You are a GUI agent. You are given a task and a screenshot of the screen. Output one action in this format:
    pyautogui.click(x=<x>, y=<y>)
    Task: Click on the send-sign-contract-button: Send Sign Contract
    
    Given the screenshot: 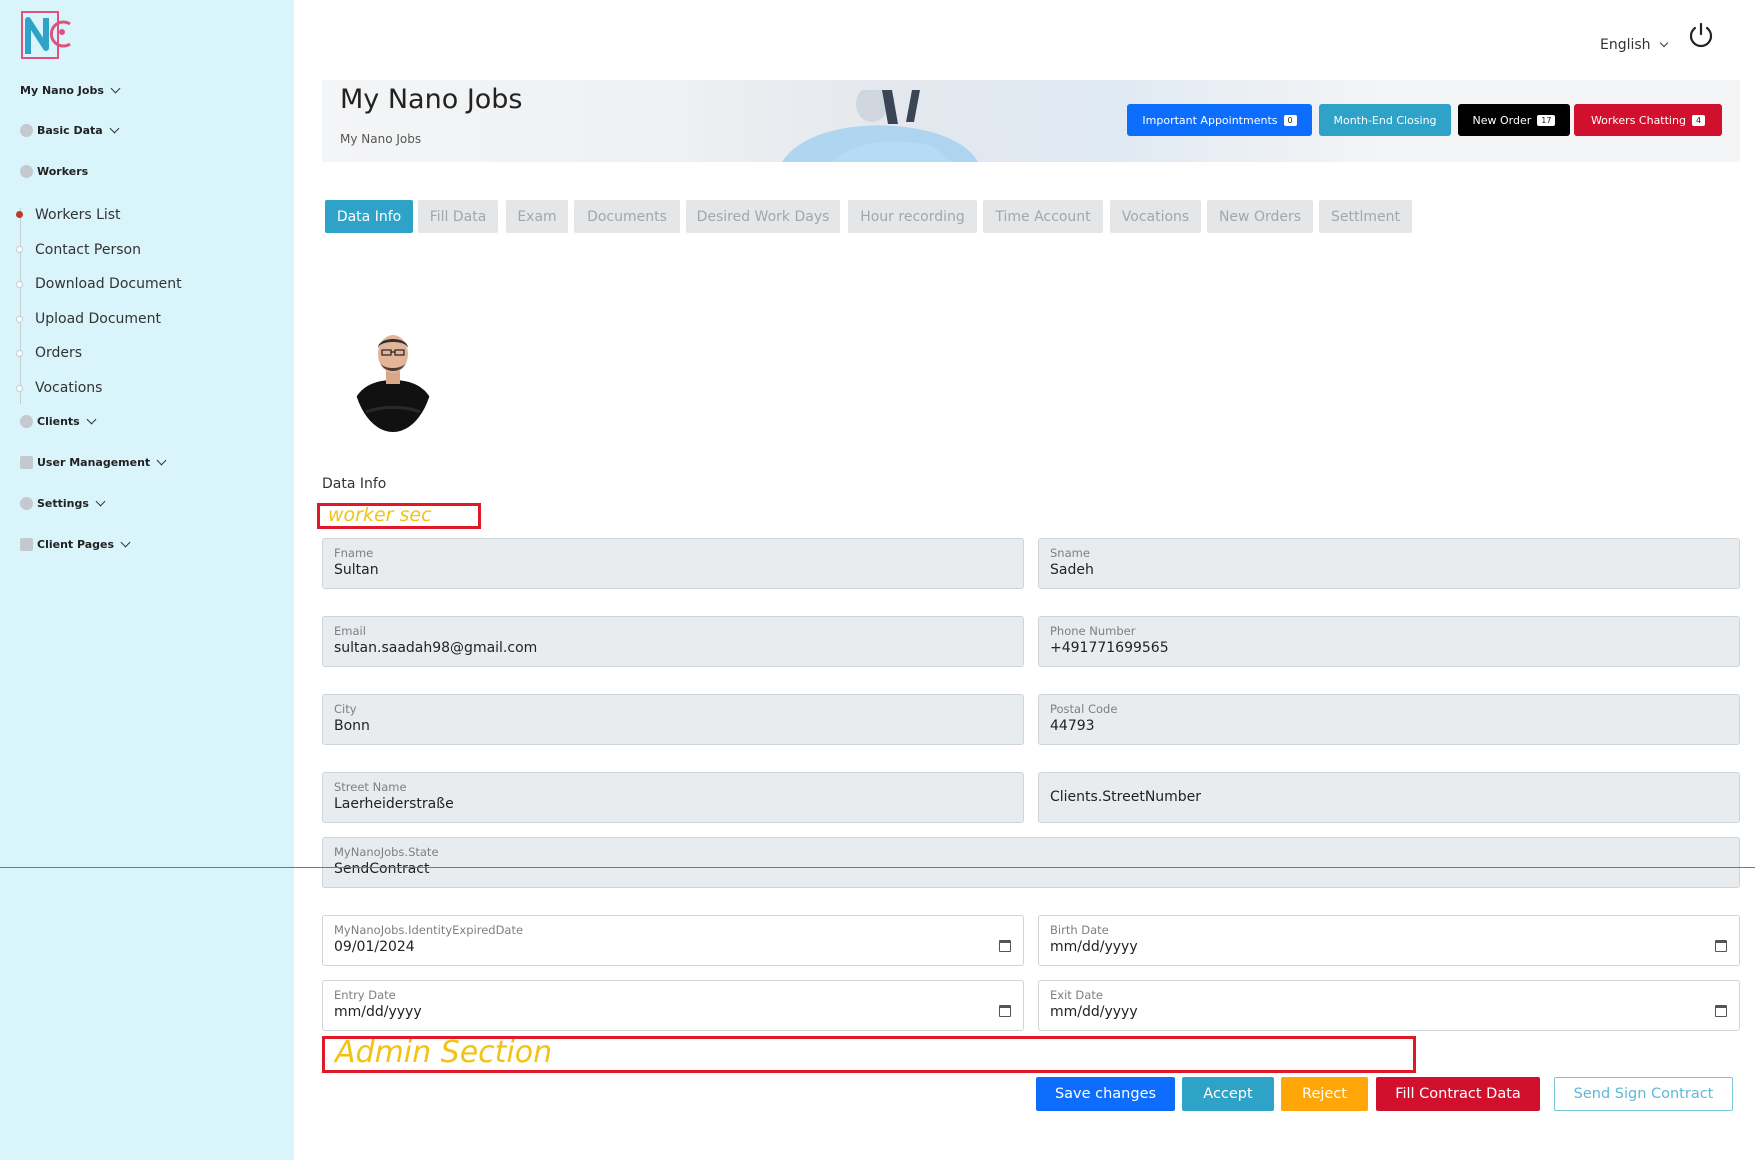 What is the action you would take?
    pyautogui.click(x=1643, y=1094)
    